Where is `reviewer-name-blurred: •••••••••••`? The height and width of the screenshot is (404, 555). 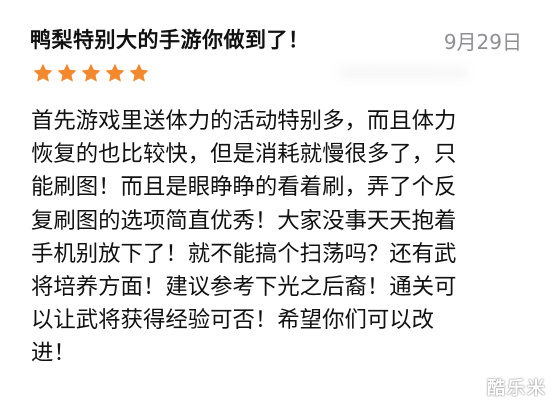 reviewer-name-blurred: ••••••••••• is located at coordinates (440, 73).